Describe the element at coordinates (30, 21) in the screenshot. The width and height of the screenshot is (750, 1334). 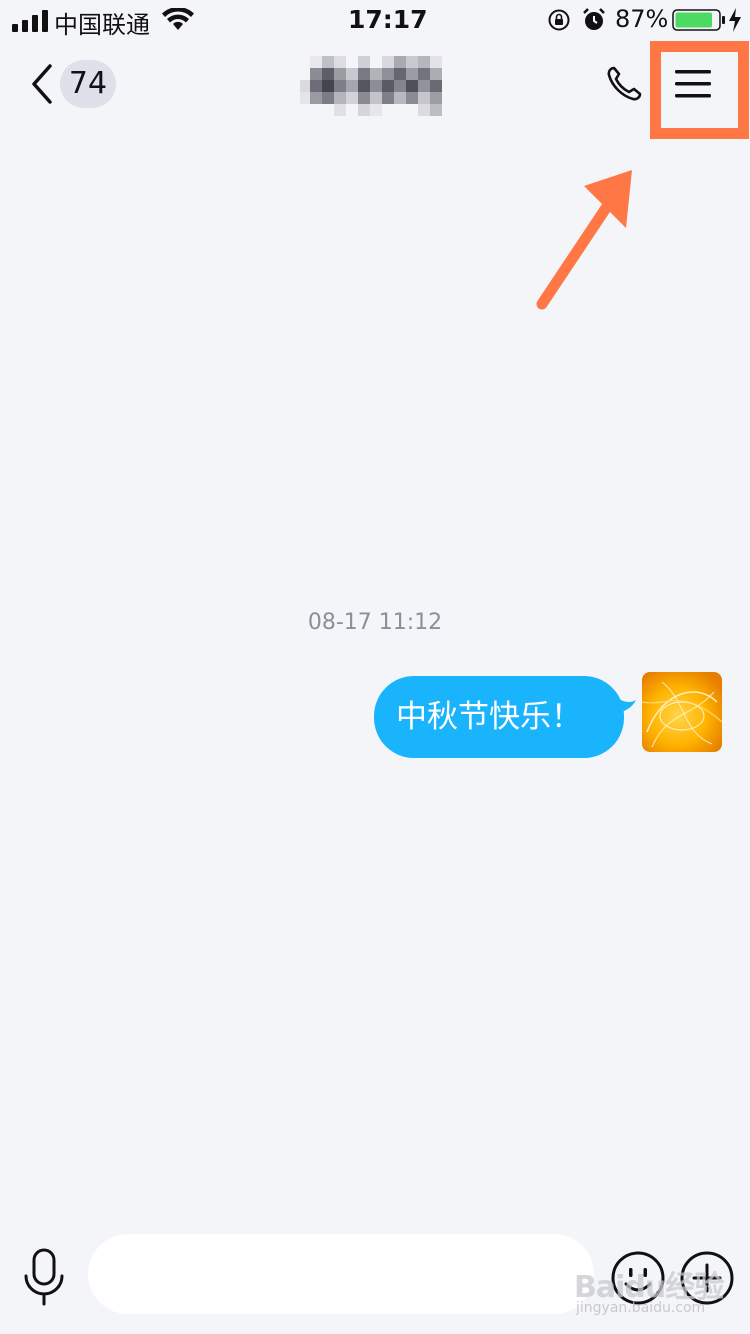
I see `signal-icon` at that location.